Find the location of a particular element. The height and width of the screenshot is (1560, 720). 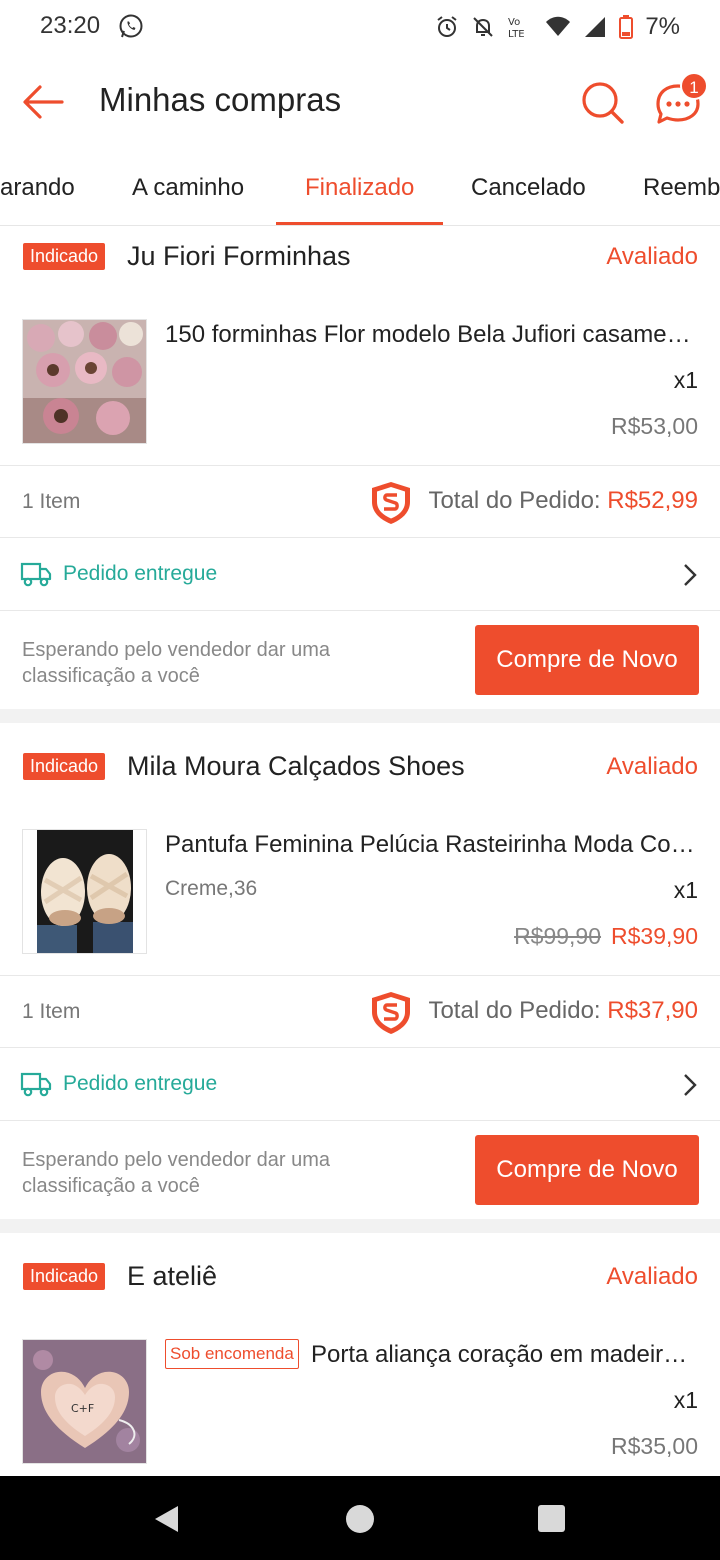

order-total-row: 1 Item Total do Pedido: R$37,90 is located at coordinates (360, 1012).